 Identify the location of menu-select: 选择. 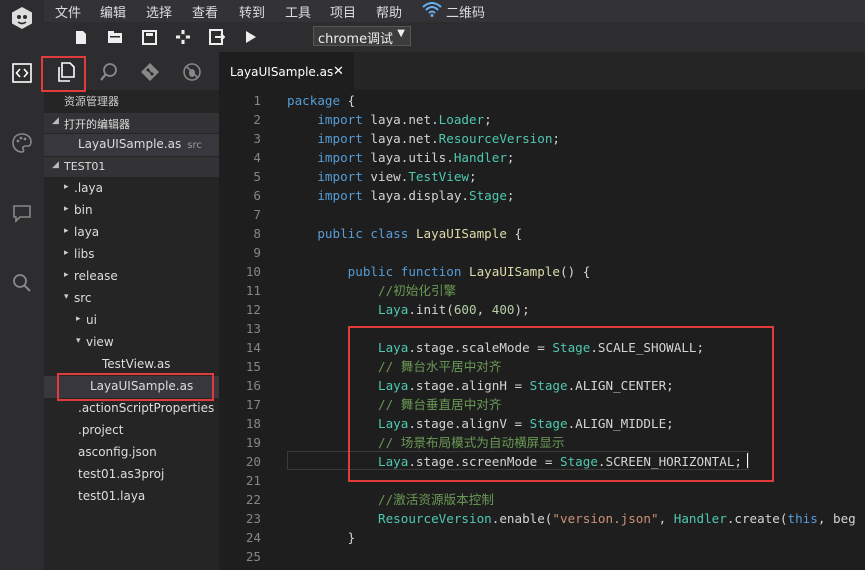
(159, 11).